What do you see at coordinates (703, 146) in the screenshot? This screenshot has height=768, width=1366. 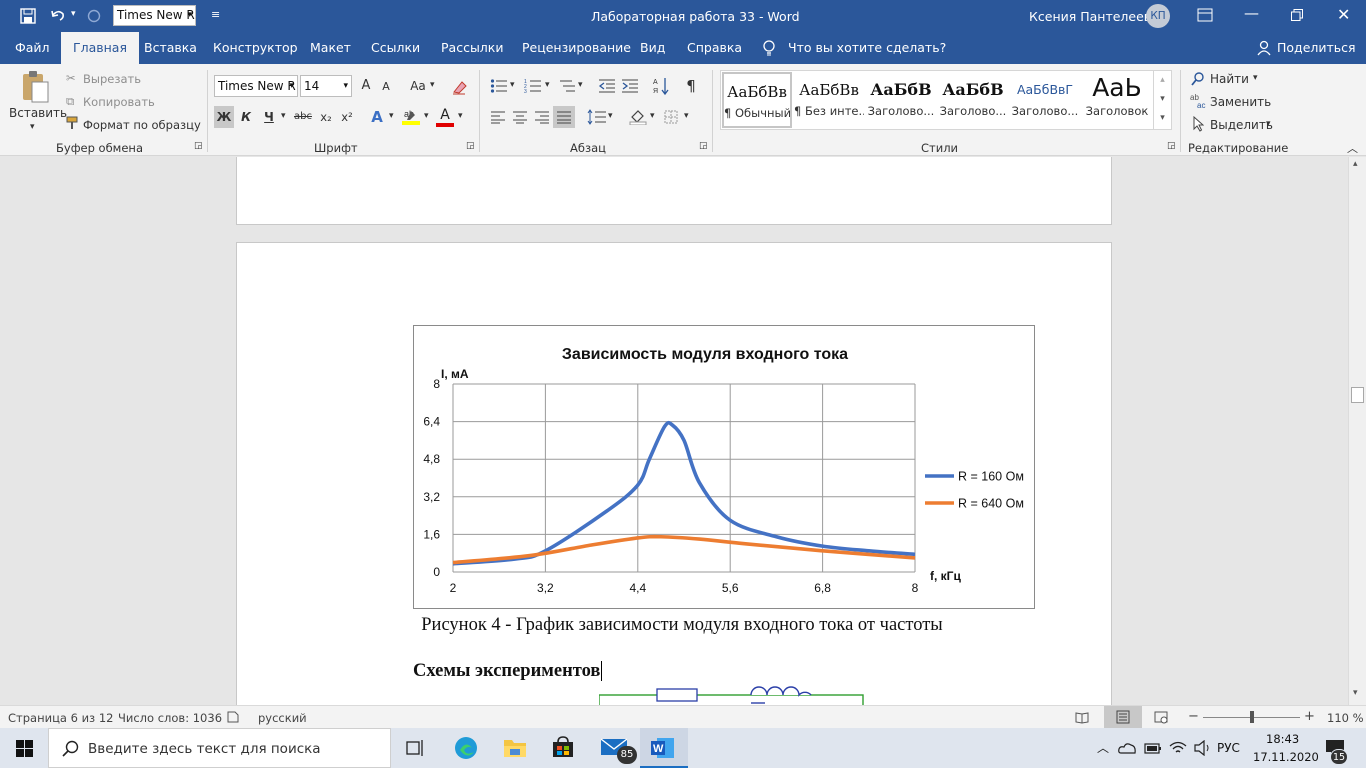 I see `paragraph-launcher-icon: ◲` at bounding box center [703, 146].